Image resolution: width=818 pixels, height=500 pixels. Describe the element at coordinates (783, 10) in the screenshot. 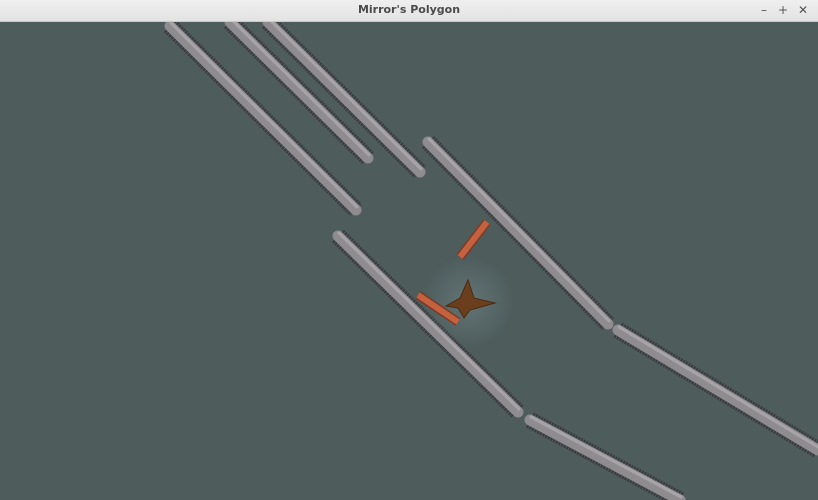

I see `maximize-icon: +` at that location.